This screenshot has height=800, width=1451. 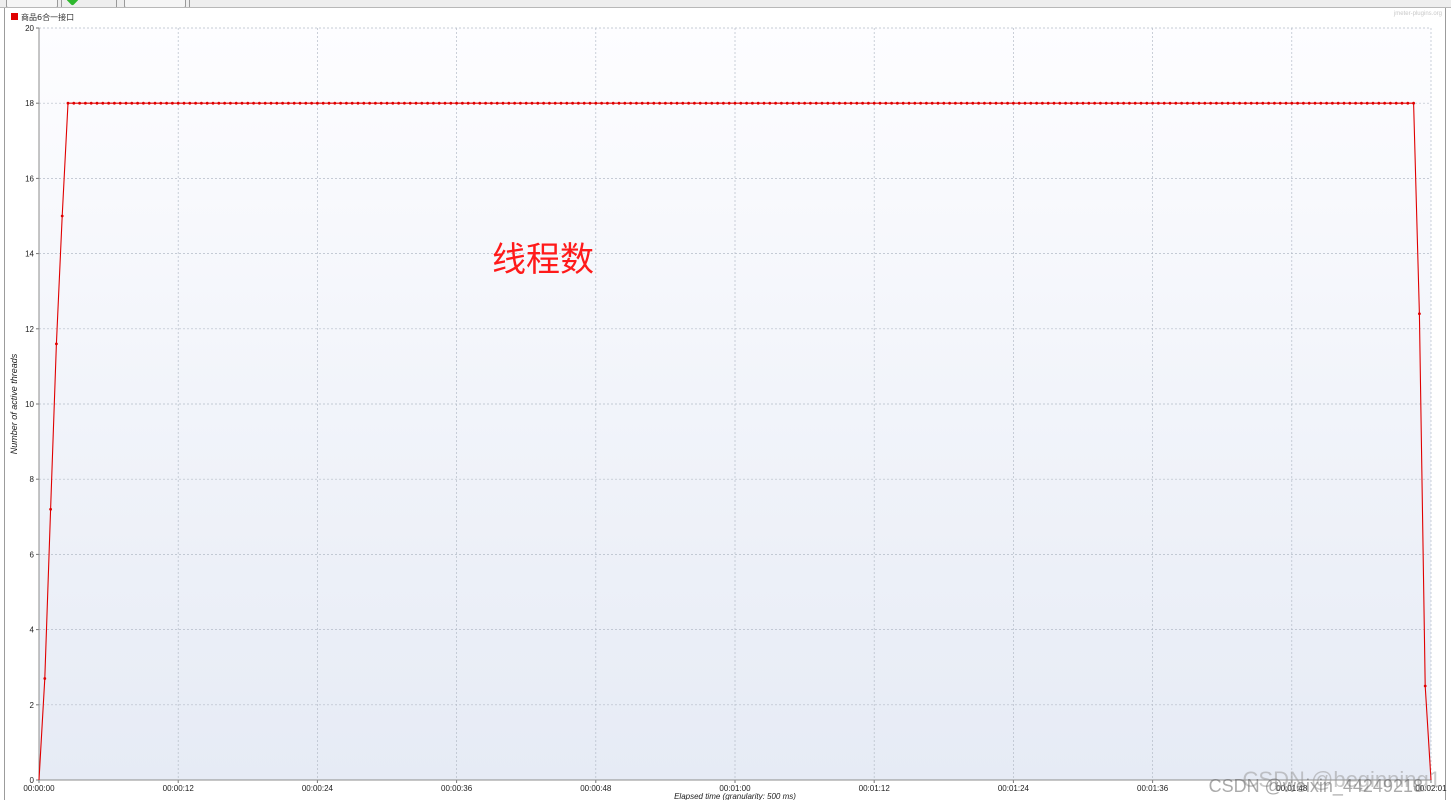 I want to click on y-tick-label: 4, so click(x=32, y=630).